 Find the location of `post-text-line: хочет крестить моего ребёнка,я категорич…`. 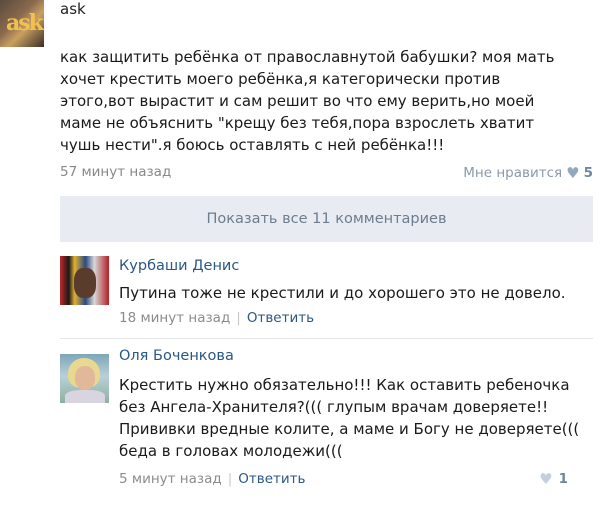

post-text-line: хочет крестить моего ребёнка,я категорич… is located at coordinates (280, 79).